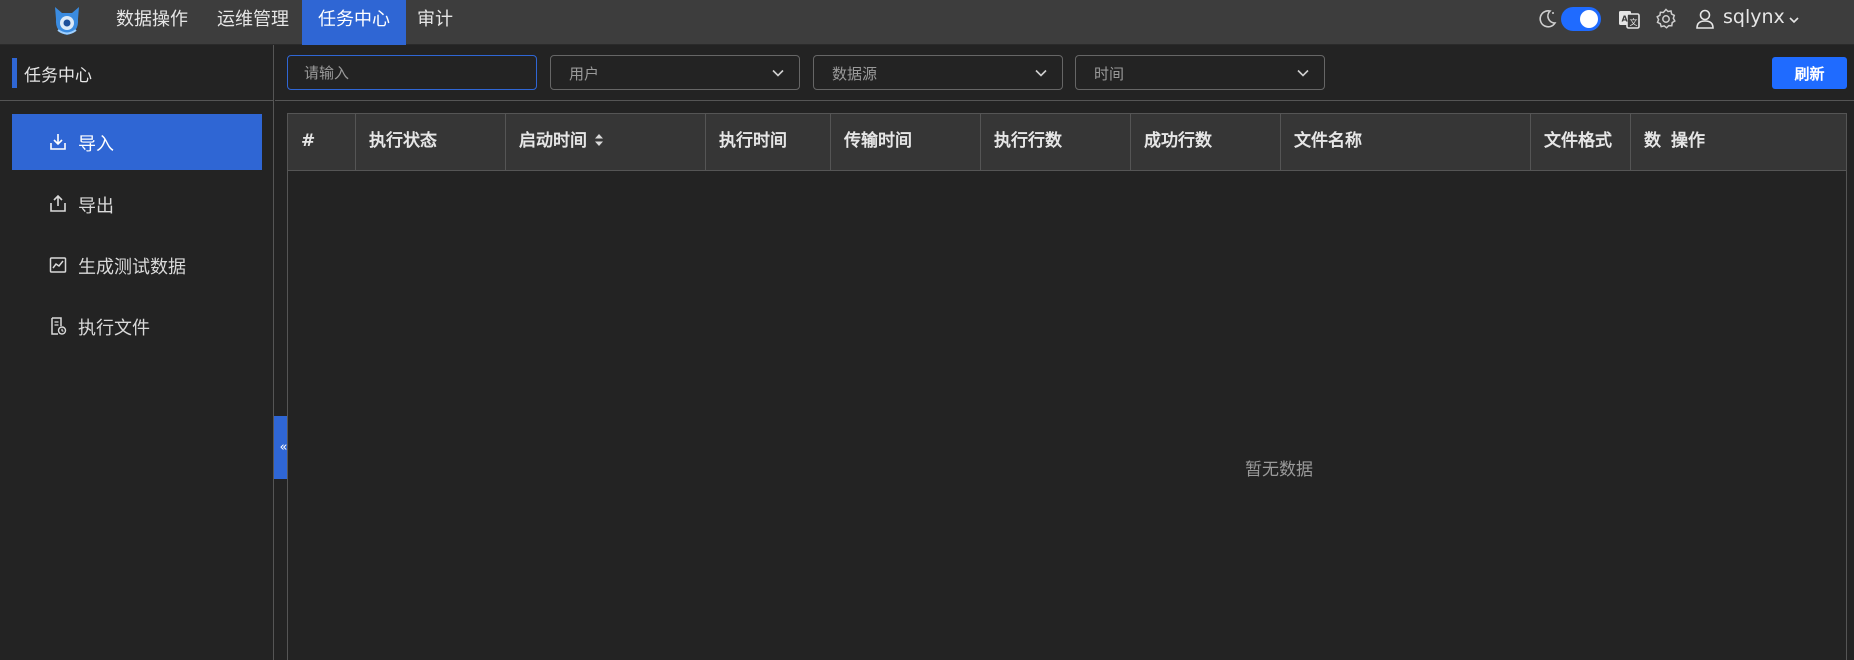 Image resolution: width=1854 pixels, height=660 pixels. What do you see at coordinates (14, 73) in the screenshot?
I see `sidebar-accent-bar` at bounding box center [14, 73].